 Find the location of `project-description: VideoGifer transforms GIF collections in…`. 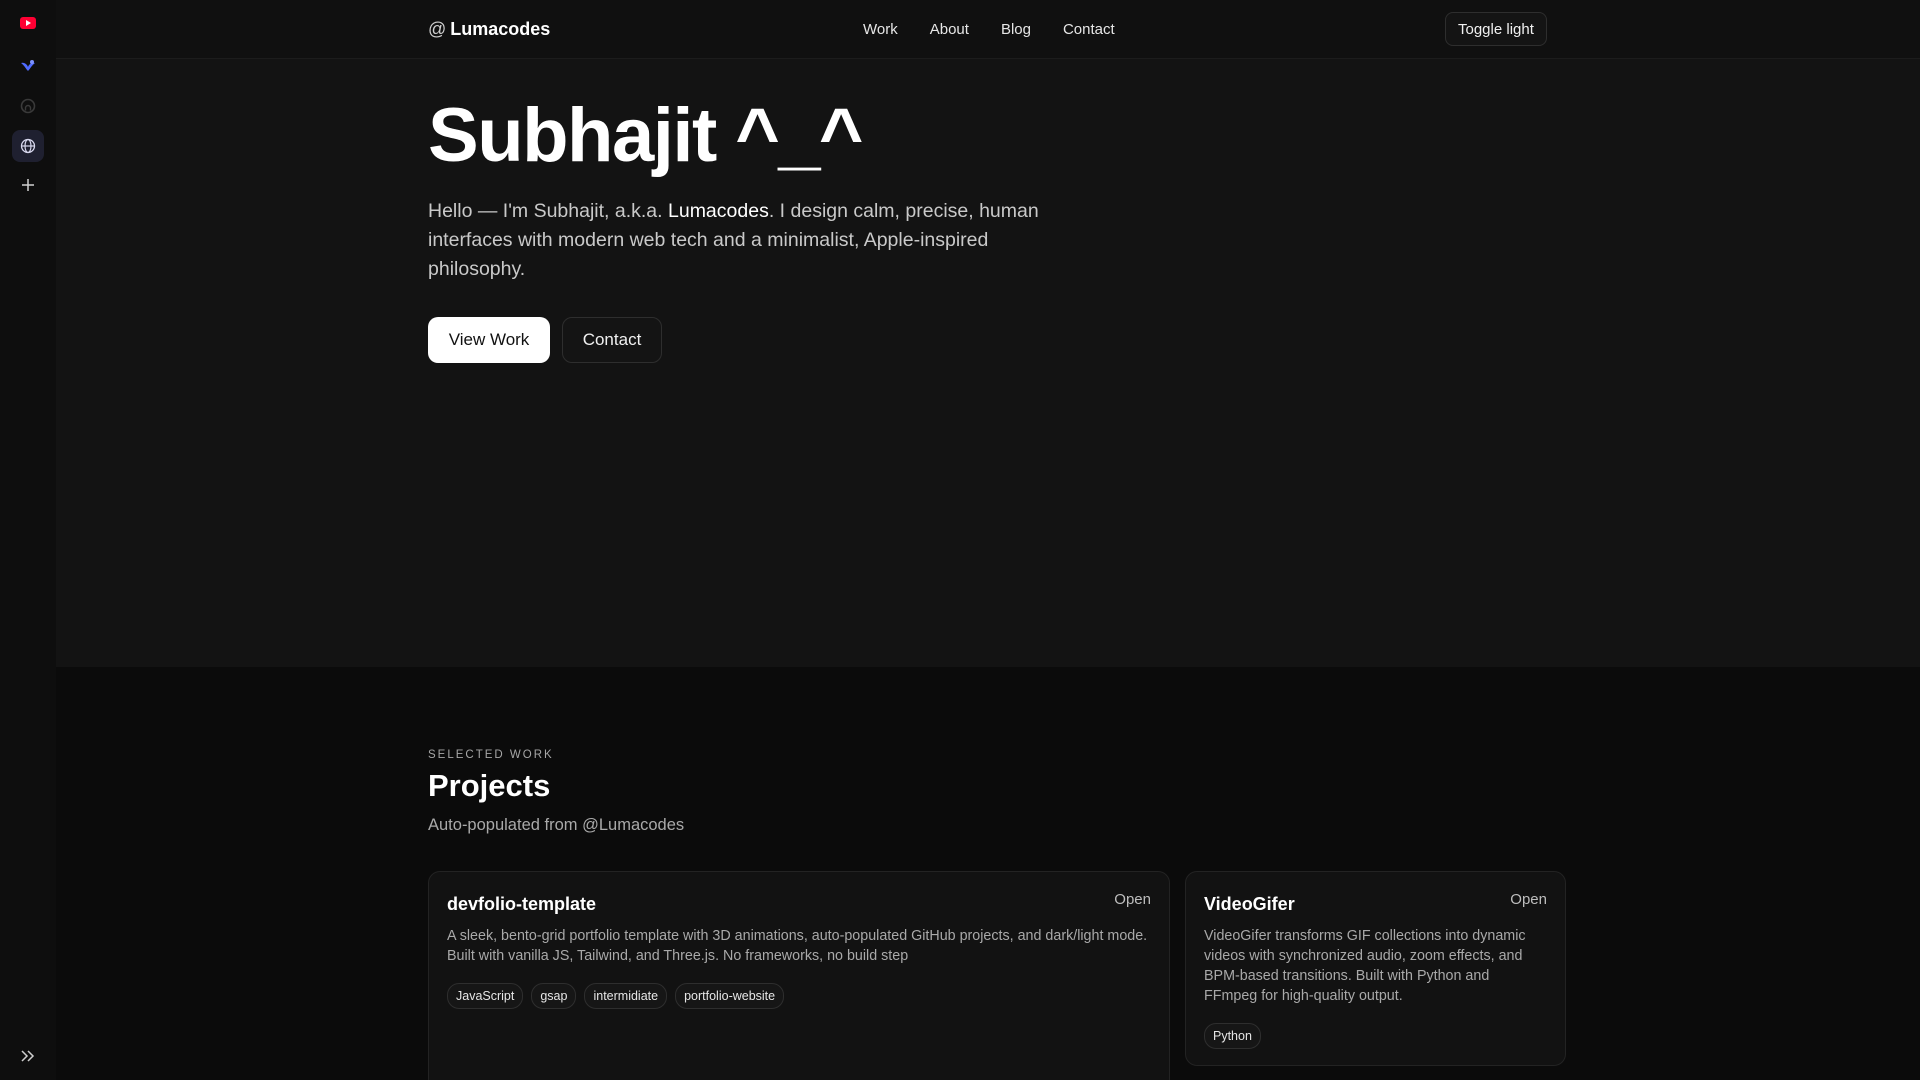

project-description: VideoGifer transforms GIF collections in… is located at coordinates (1365, 966).